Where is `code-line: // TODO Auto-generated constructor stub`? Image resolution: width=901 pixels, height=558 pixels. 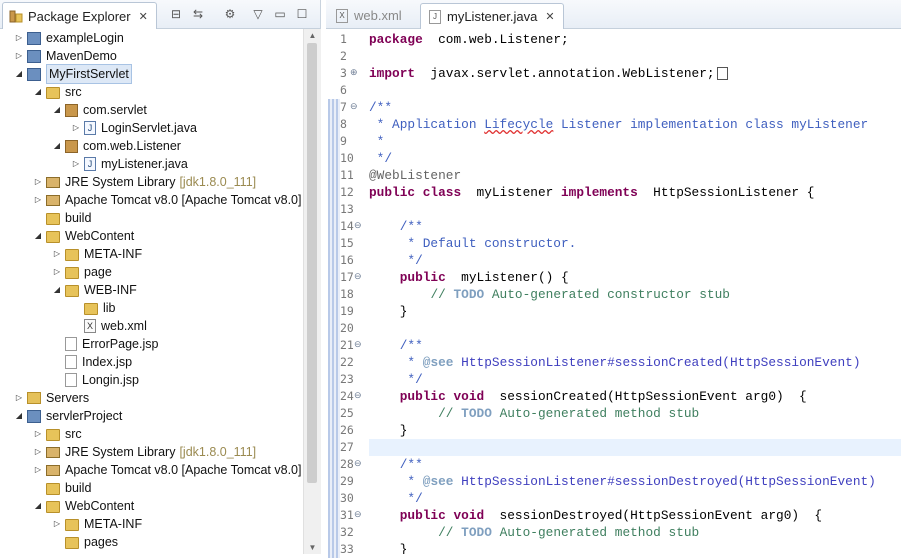 code-line: // TODO Auto-generated constructor stub is located at coordinates (549, 294).